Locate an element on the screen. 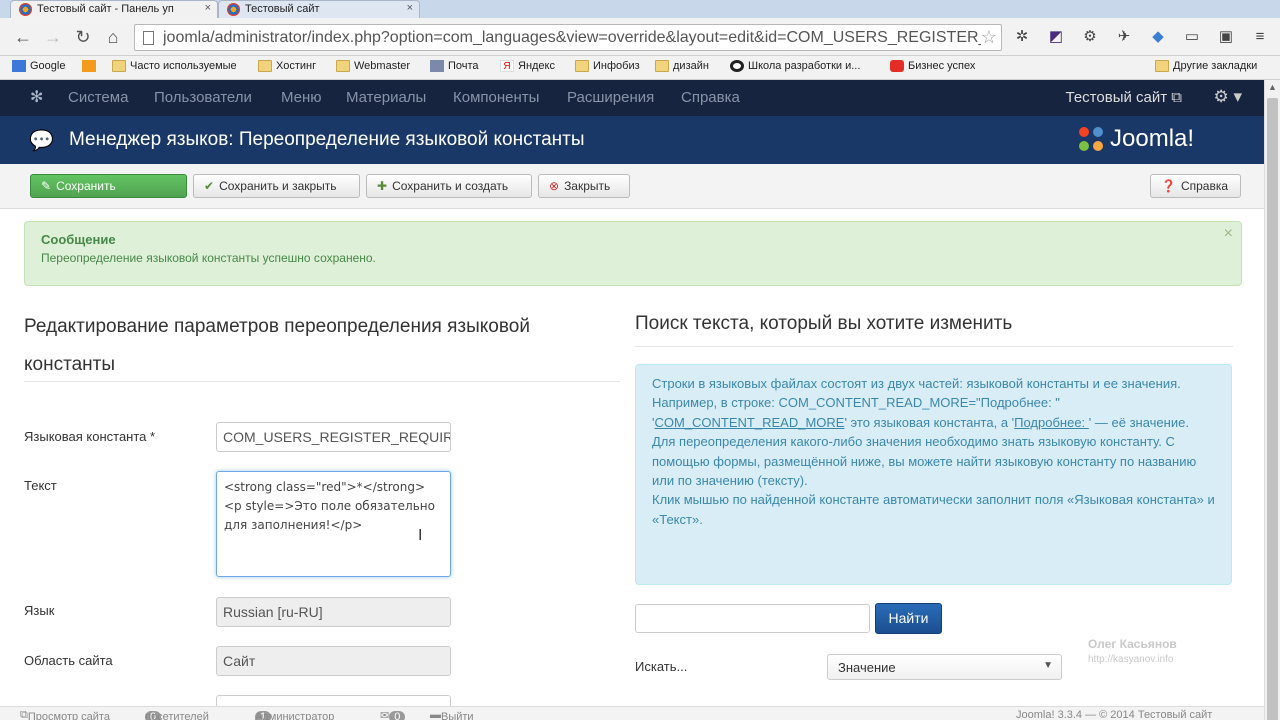  page-icon is located at coordinates (148, 38).